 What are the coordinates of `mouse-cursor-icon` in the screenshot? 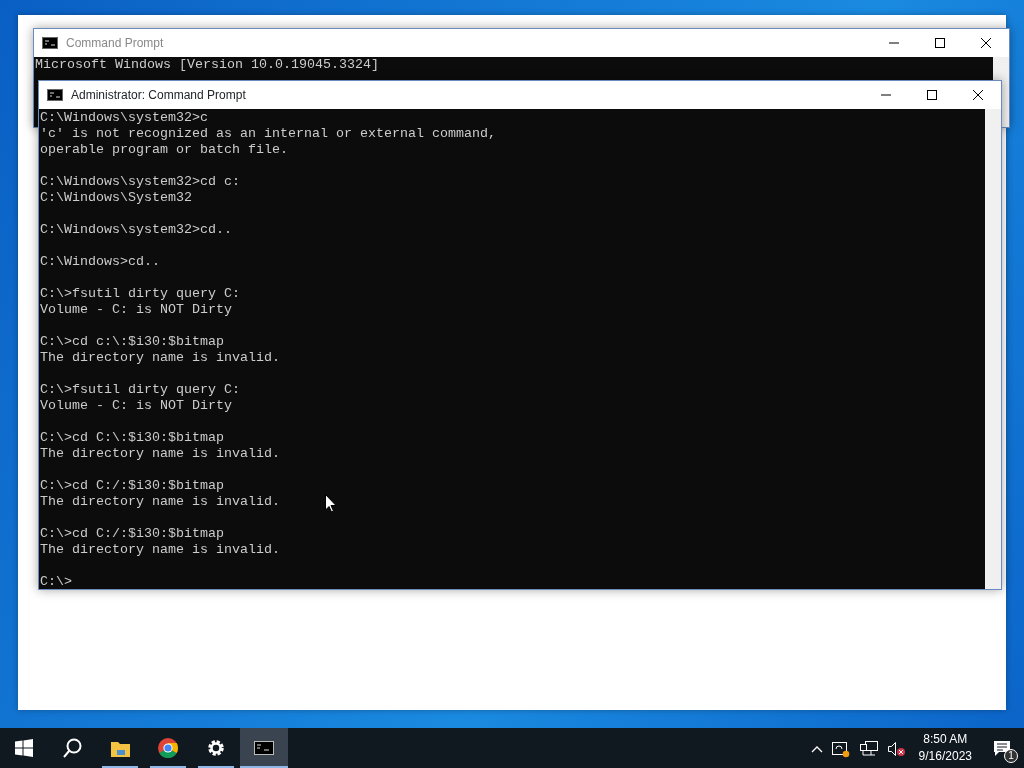 It's located at (331, 503).